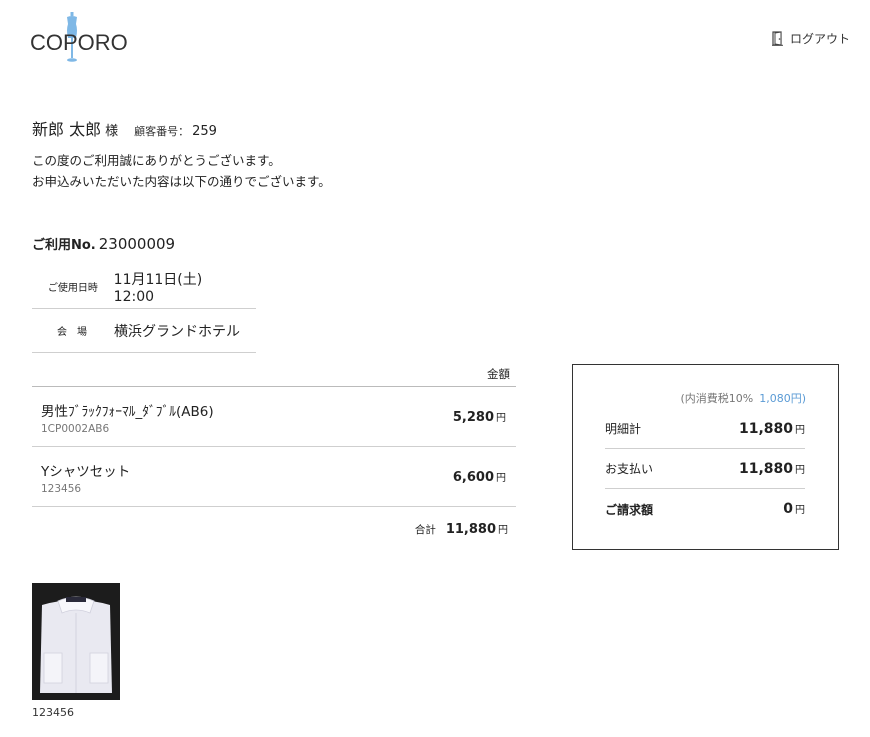  Describe the element at coordinates (629, 509) in the screenshot. I see `summary-label: ご請求額` at that location.